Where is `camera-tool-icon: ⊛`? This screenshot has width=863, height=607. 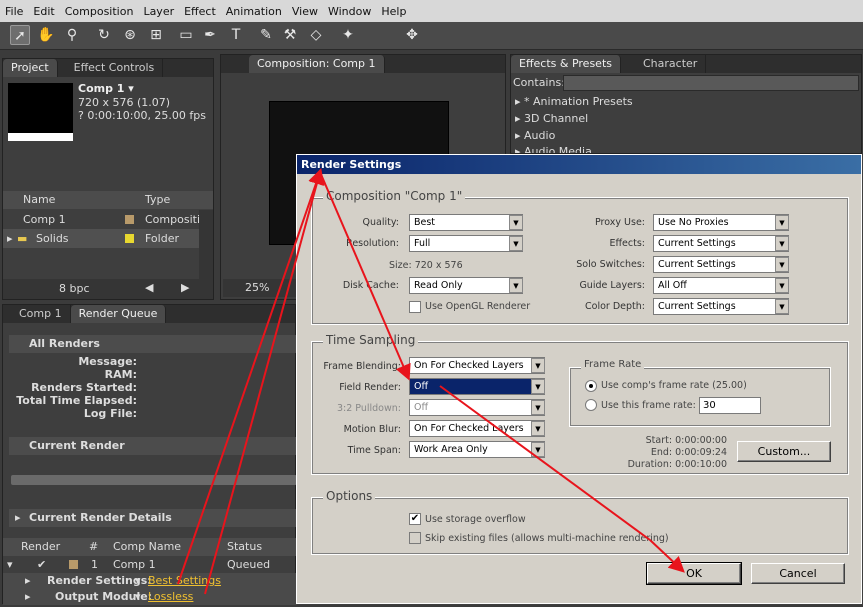 camera-tool-icon: ⊛ is located at coordinates (130, 35).